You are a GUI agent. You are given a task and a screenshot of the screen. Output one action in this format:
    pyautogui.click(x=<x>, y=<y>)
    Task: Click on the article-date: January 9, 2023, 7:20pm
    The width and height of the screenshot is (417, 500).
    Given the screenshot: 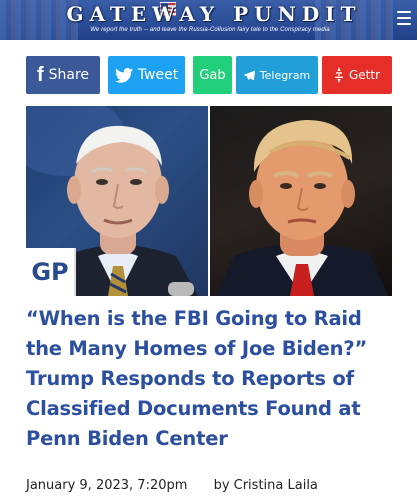 What is the action you would take?
    pyautogui.click(x=107, y=485)
    